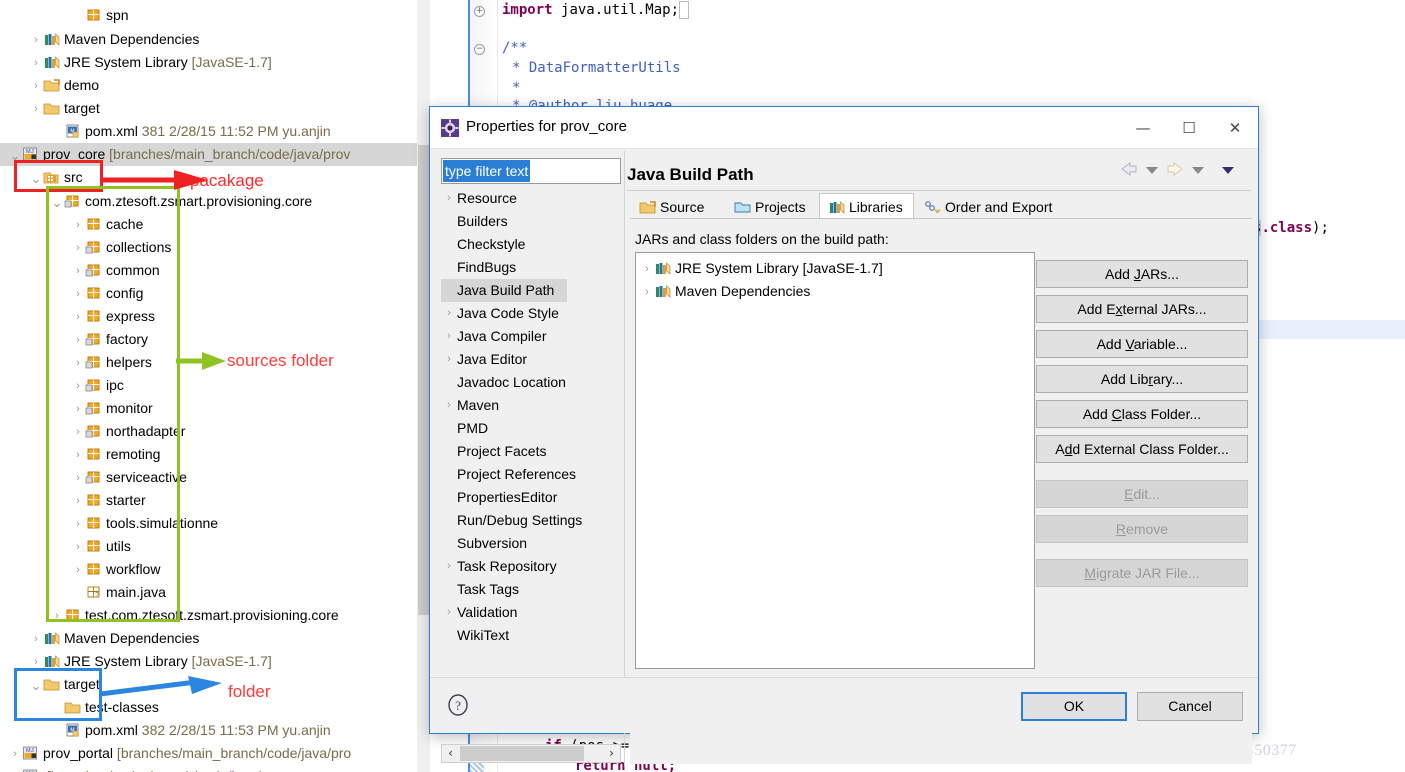  I want to click on minimize-button: —, so click(1143, 128).